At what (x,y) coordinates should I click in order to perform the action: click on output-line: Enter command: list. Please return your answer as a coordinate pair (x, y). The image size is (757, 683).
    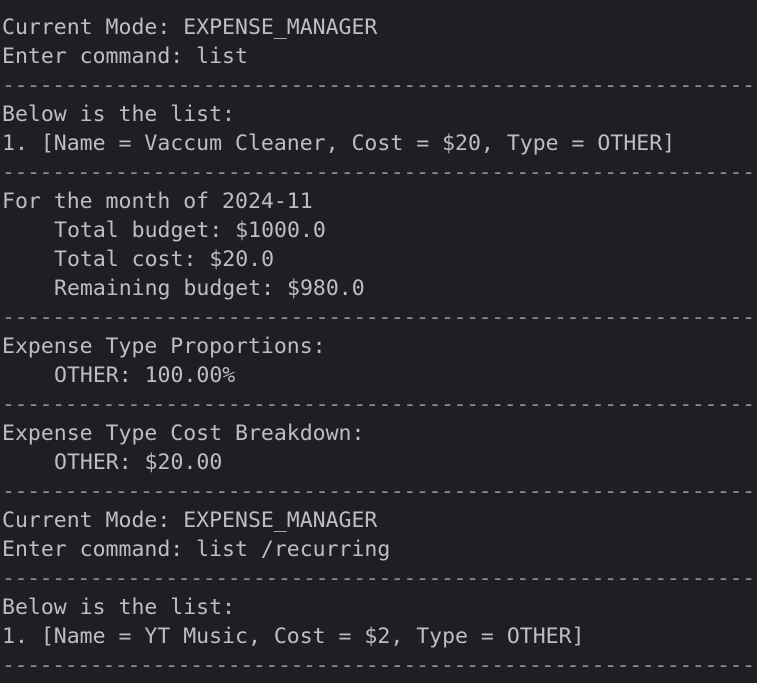
    Looking at the image, I should click on (125, 56).